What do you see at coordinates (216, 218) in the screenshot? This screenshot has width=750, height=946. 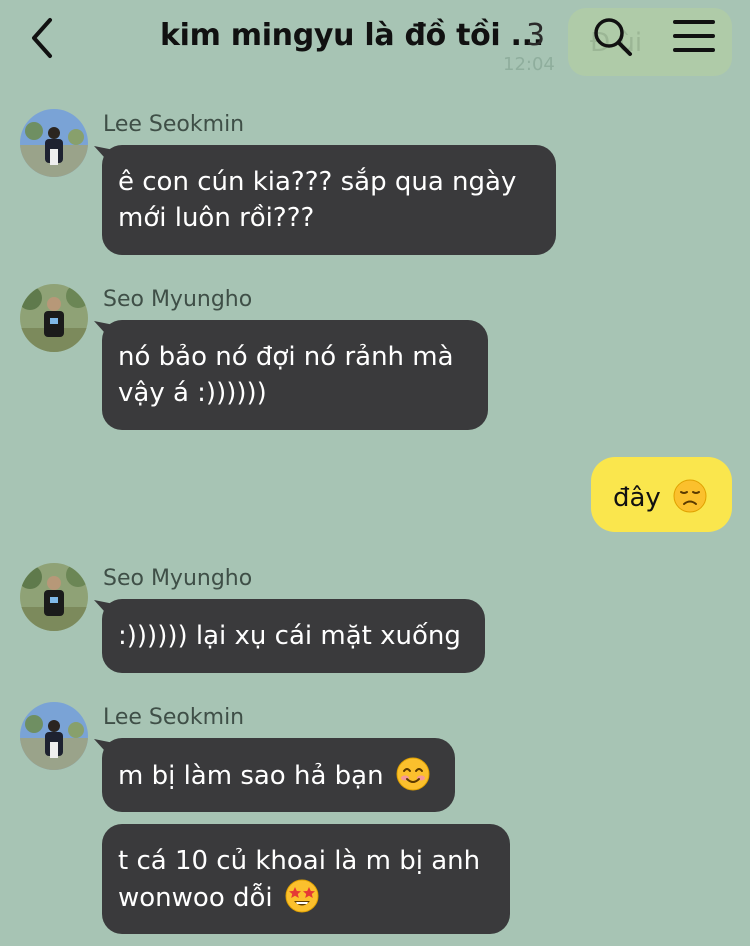 I see `message-text: mới luôn rồi???` at bounding box center [216, 218].